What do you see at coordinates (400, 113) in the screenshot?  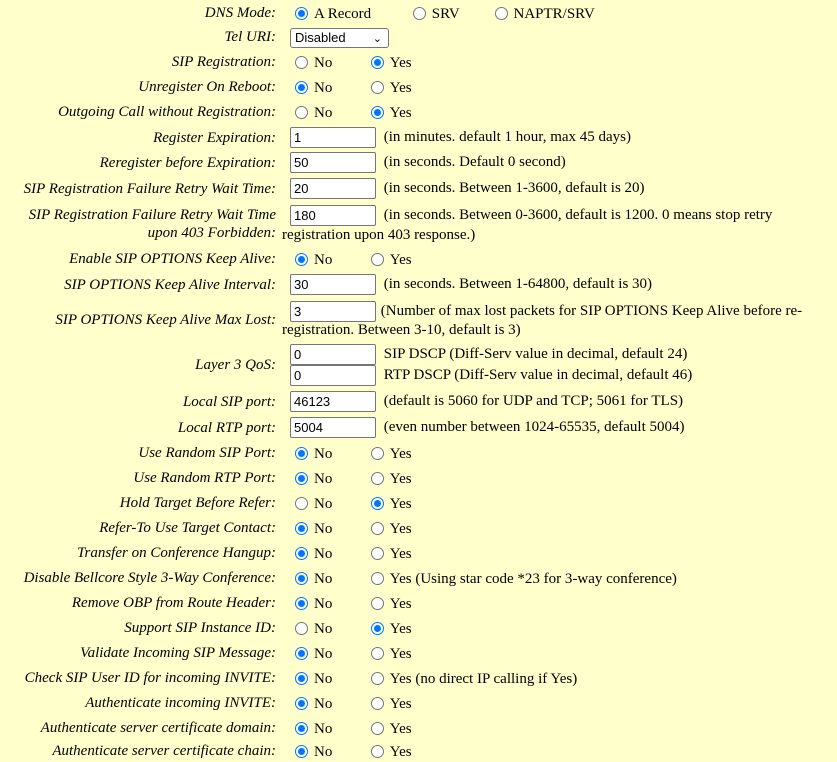 I see `outgoing-without-registration-yes-label: Yes` at bounding box center [400, 113].